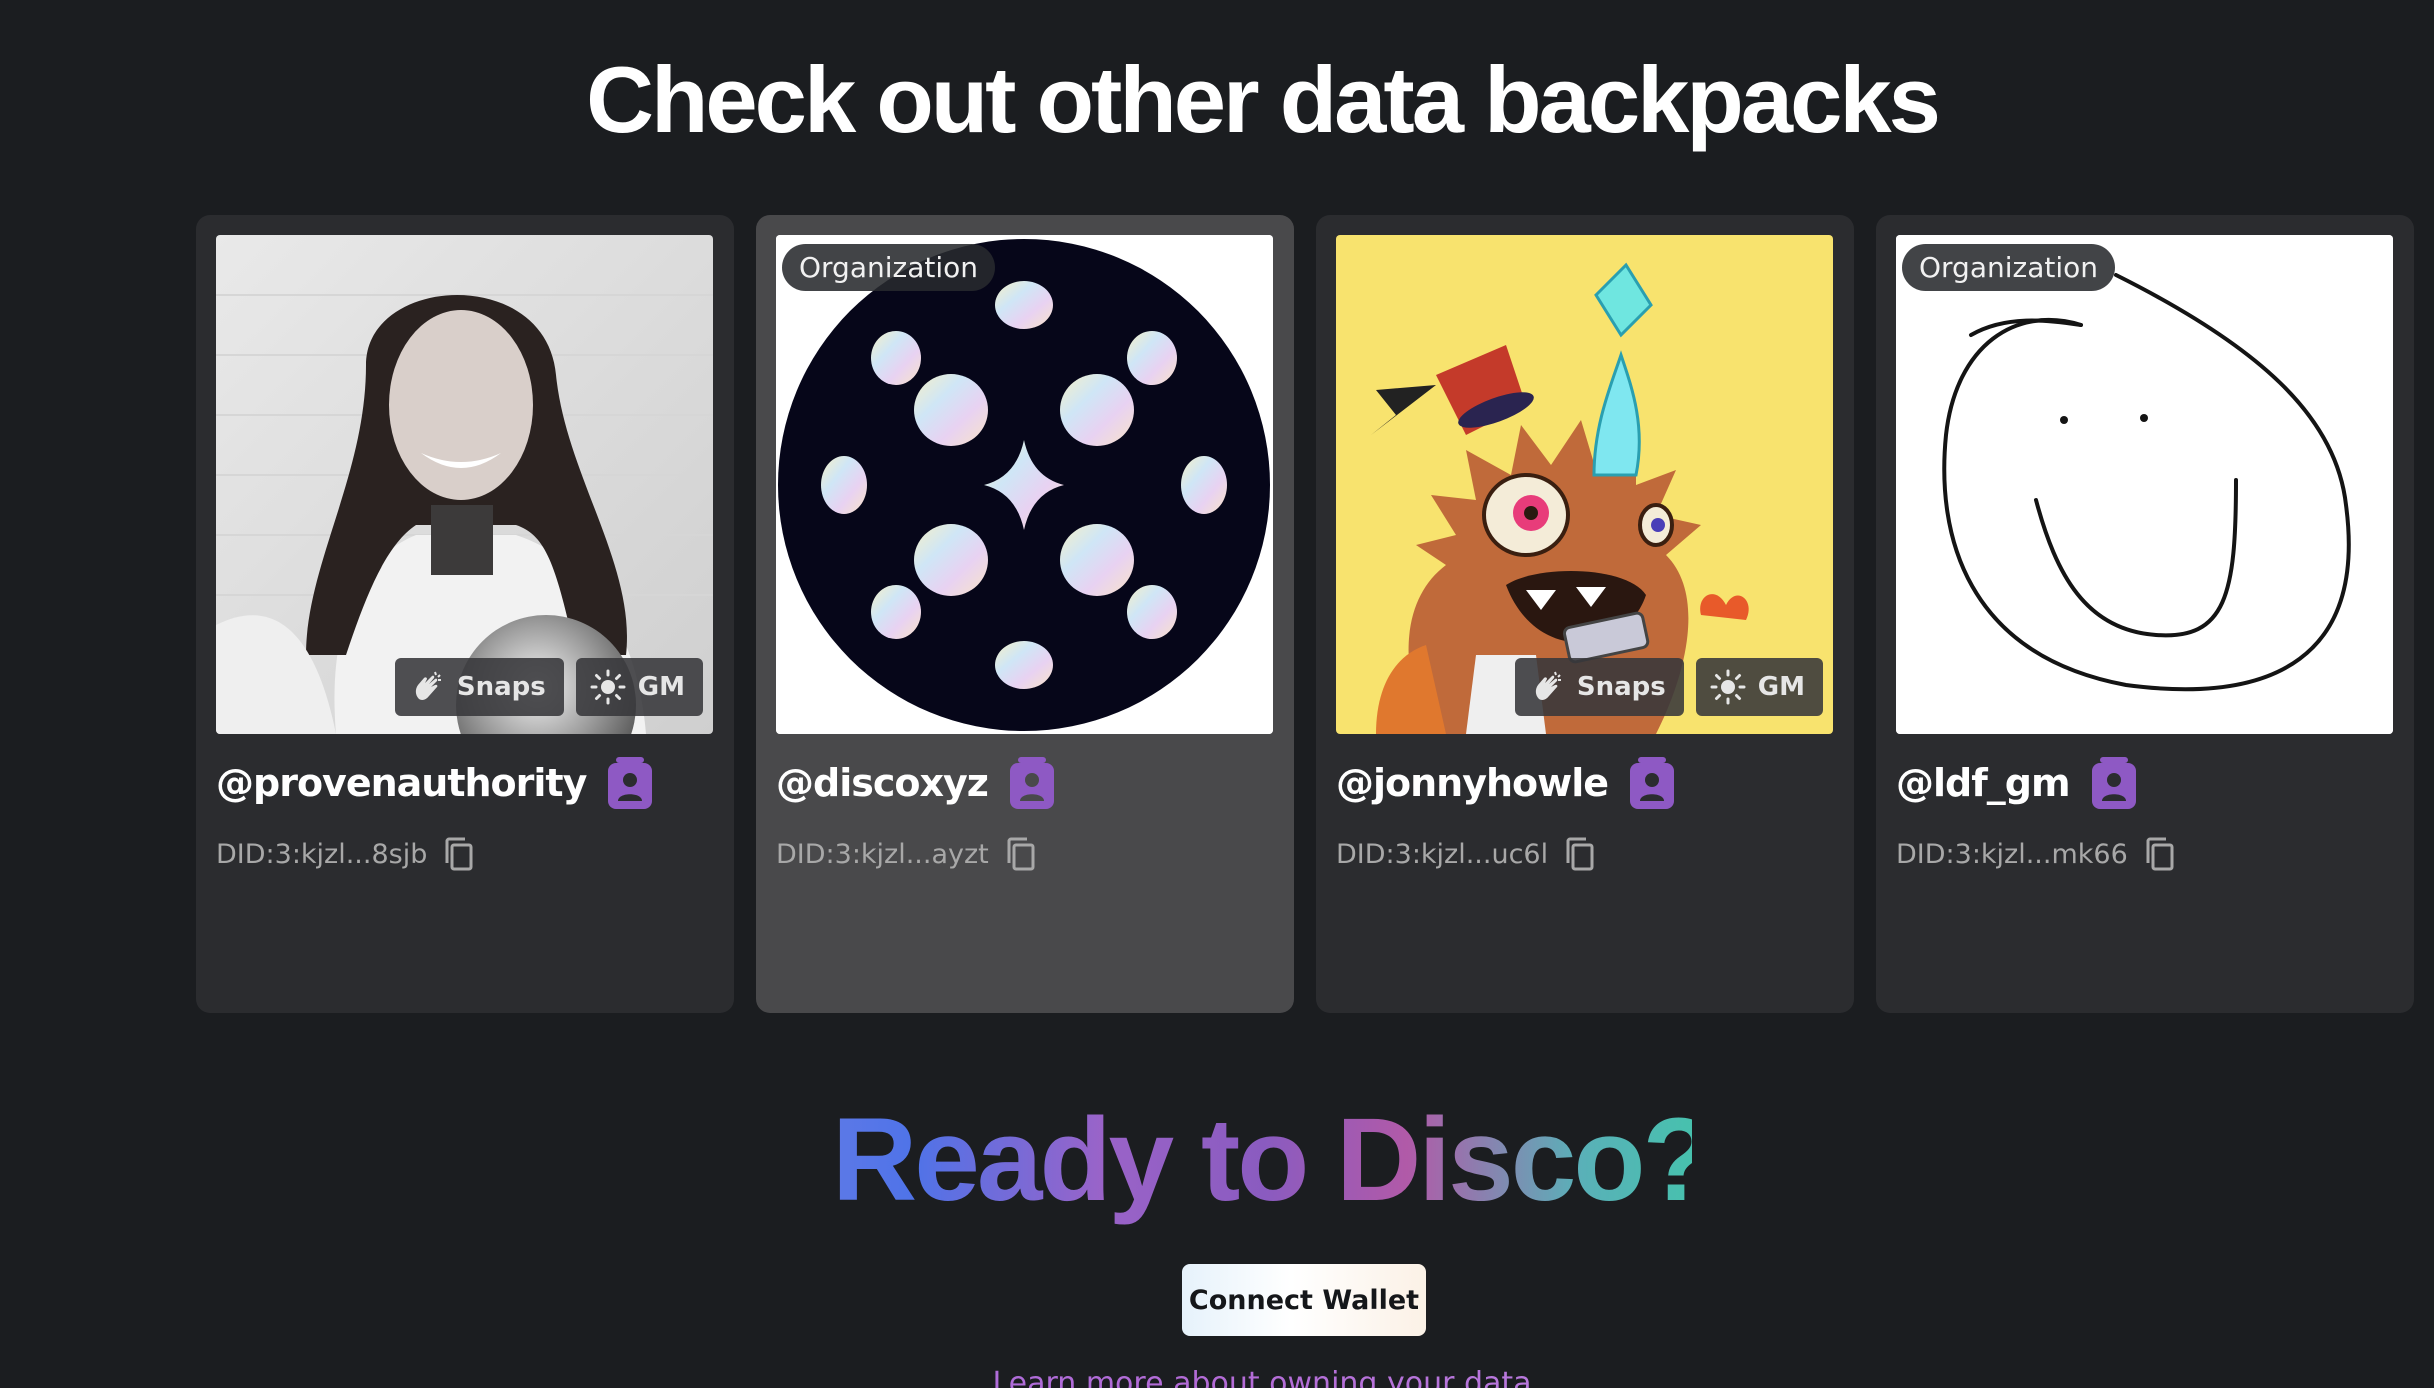 This screenshot has height=1388, width=2434. I want to click on profile-card-discoxyz: Organization @discoxyz DID:3:kjzl...ayzt, so click(1025, 614).